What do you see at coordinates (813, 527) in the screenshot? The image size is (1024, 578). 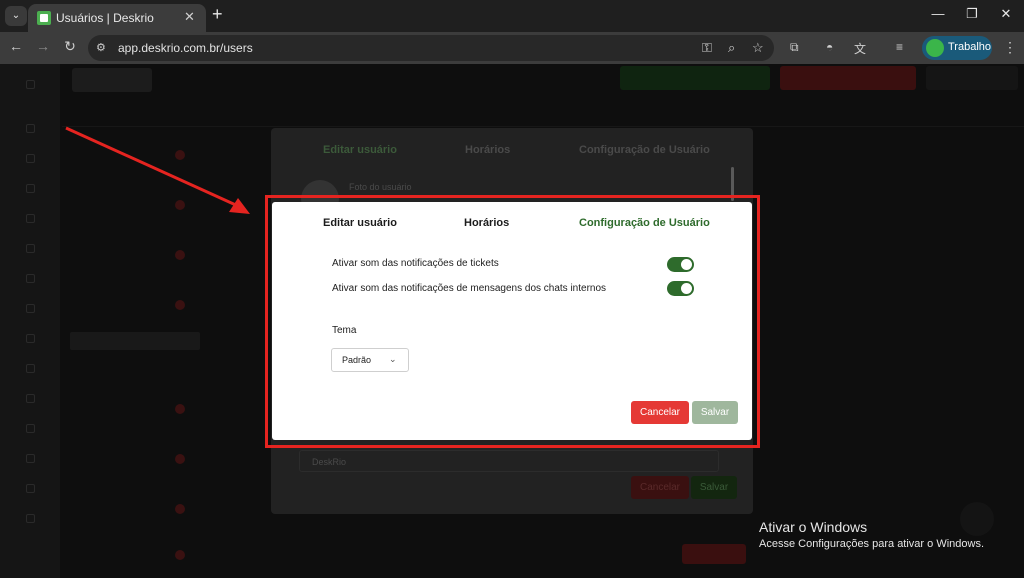 I see `windows-watermark-title: Ativar o Windows` at bounding box center [813, 527].